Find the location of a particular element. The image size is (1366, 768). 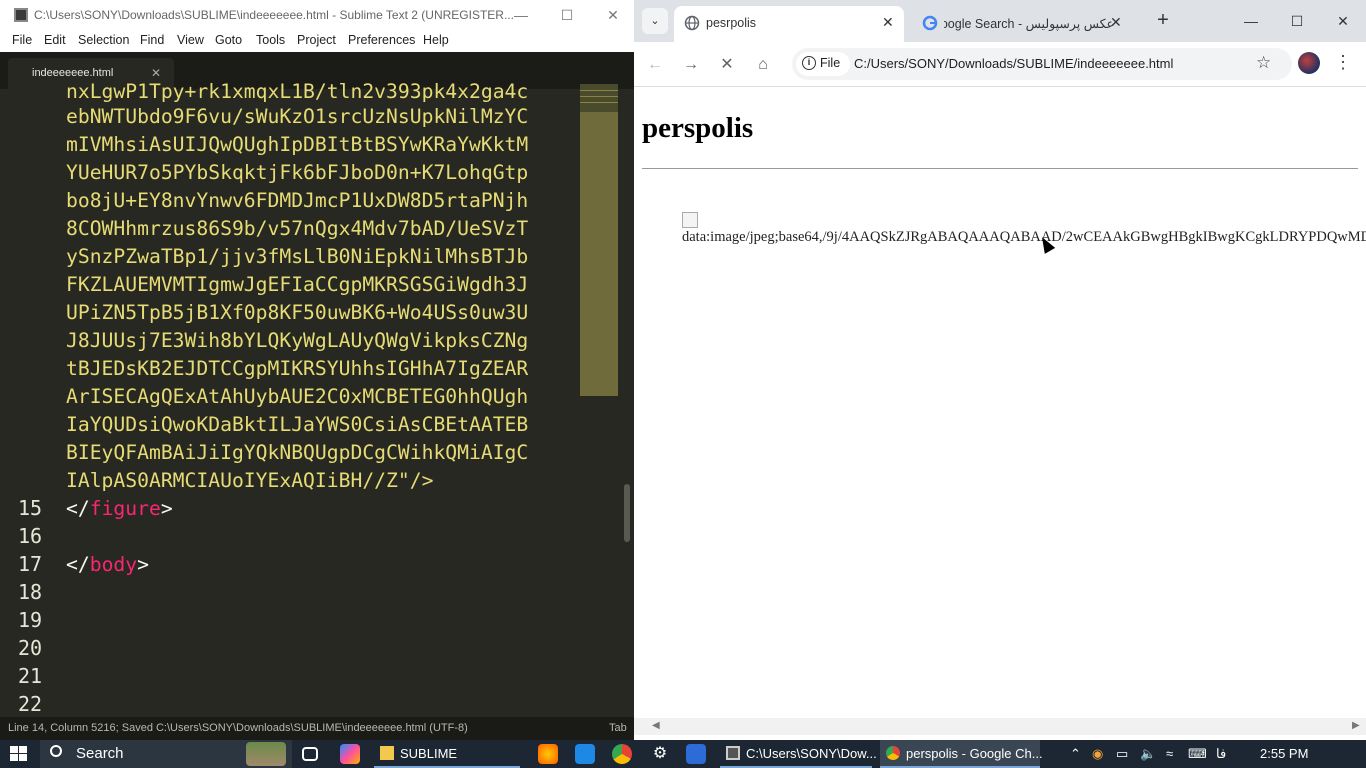

firefox-icon is located at coordinates (548, 754).